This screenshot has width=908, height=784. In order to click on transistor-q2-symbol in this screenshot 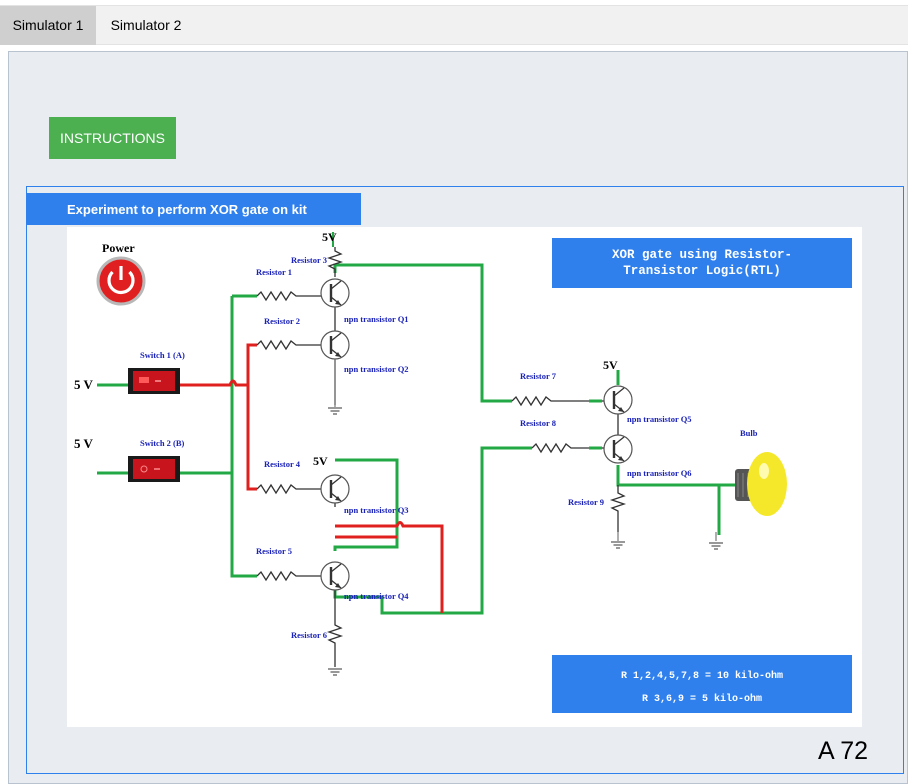, I will do `click(335, 345)`.